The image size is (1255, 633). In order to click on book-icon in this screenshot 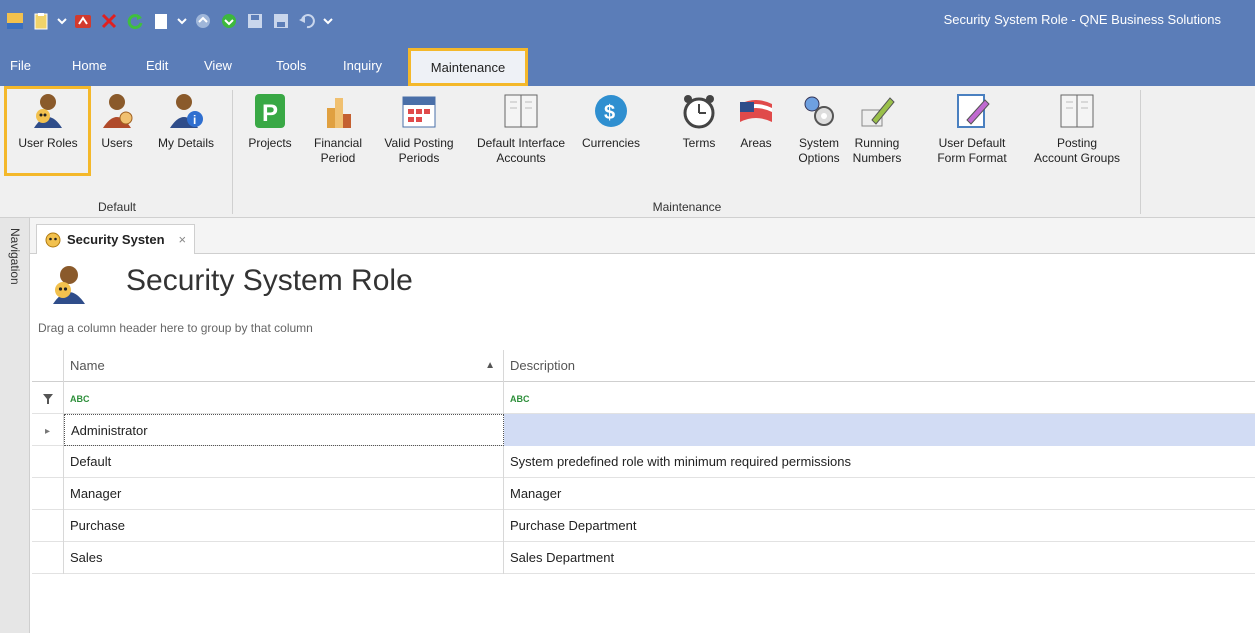, I will do `click(1077, 111)`.